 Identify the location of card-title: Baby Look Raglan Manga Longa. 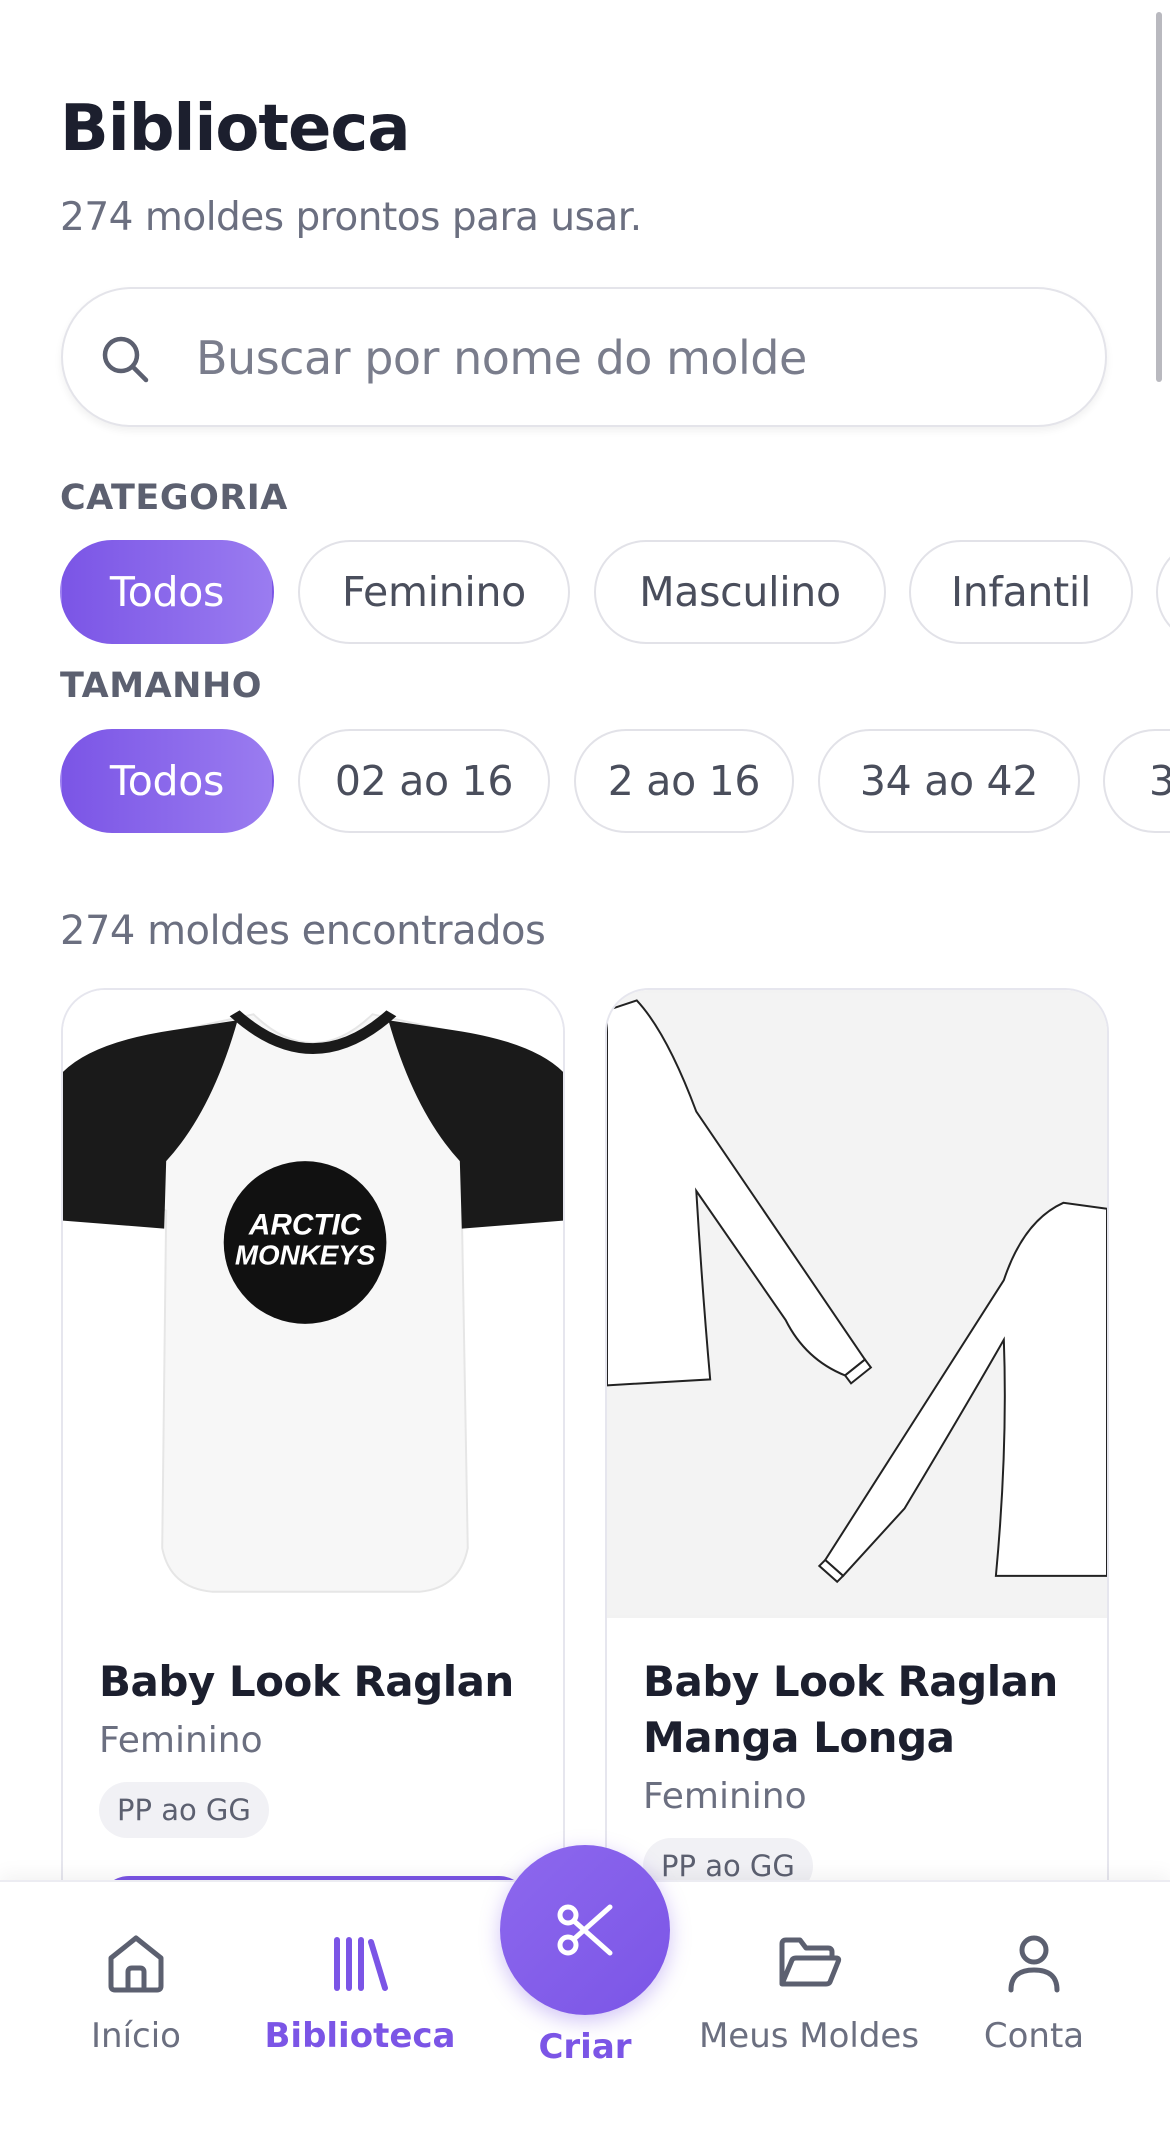
(850, 1709).